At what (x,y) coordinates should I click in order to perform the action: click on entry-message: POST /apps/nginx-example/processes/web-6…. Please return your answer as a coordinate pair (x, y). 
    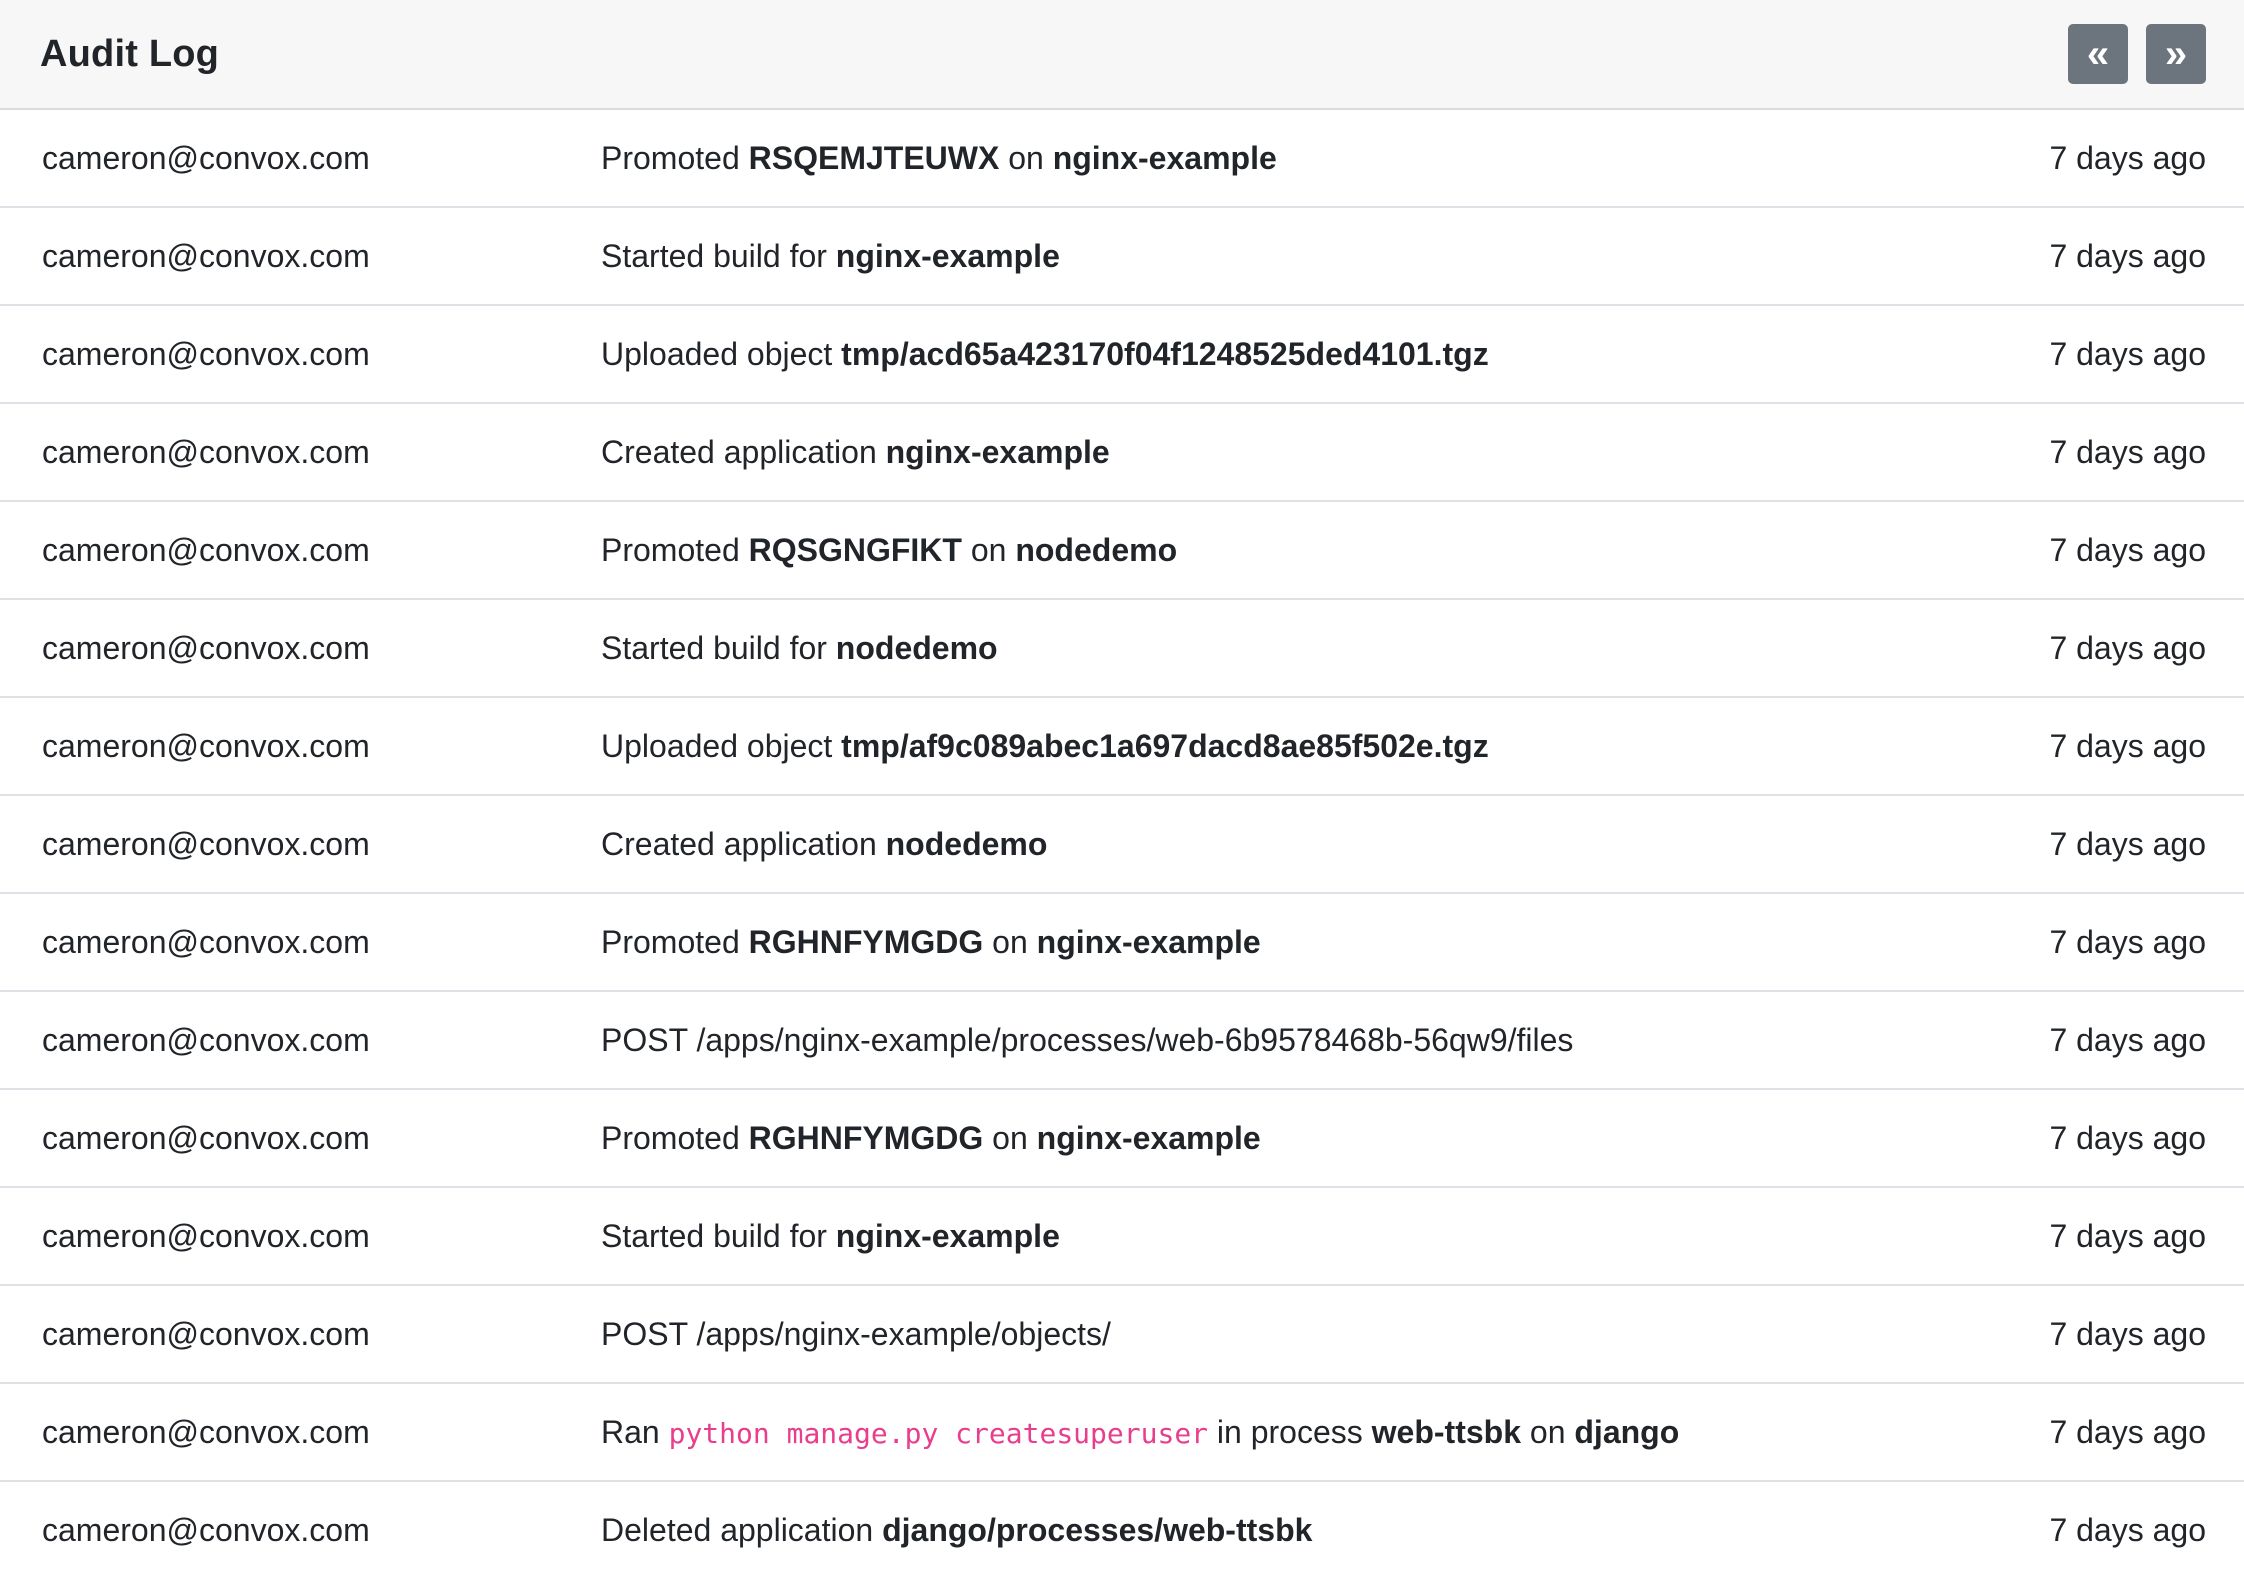
    Looking at the image, I should click on (1242, 1040).